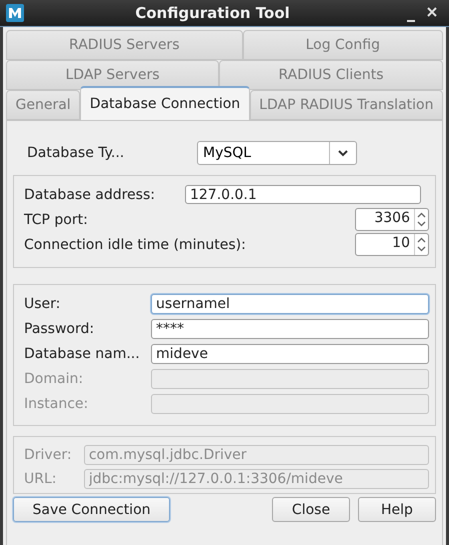 This screenshot has height=545, width=449. I want to click on chevron-down-icon, so click(343, 153).